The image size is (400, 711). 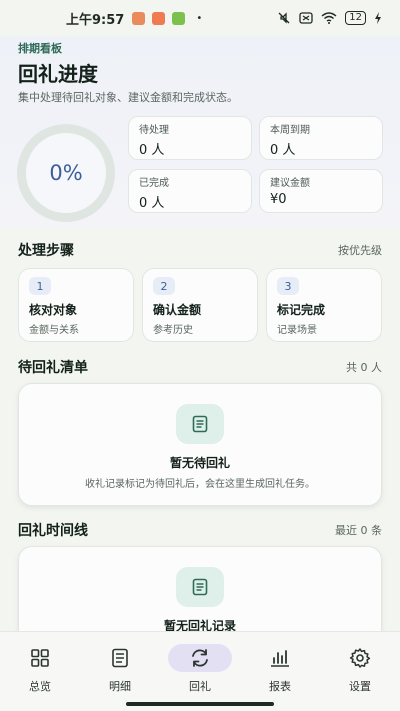 I want to click on step-number: 1, so click(x=40, y=286).